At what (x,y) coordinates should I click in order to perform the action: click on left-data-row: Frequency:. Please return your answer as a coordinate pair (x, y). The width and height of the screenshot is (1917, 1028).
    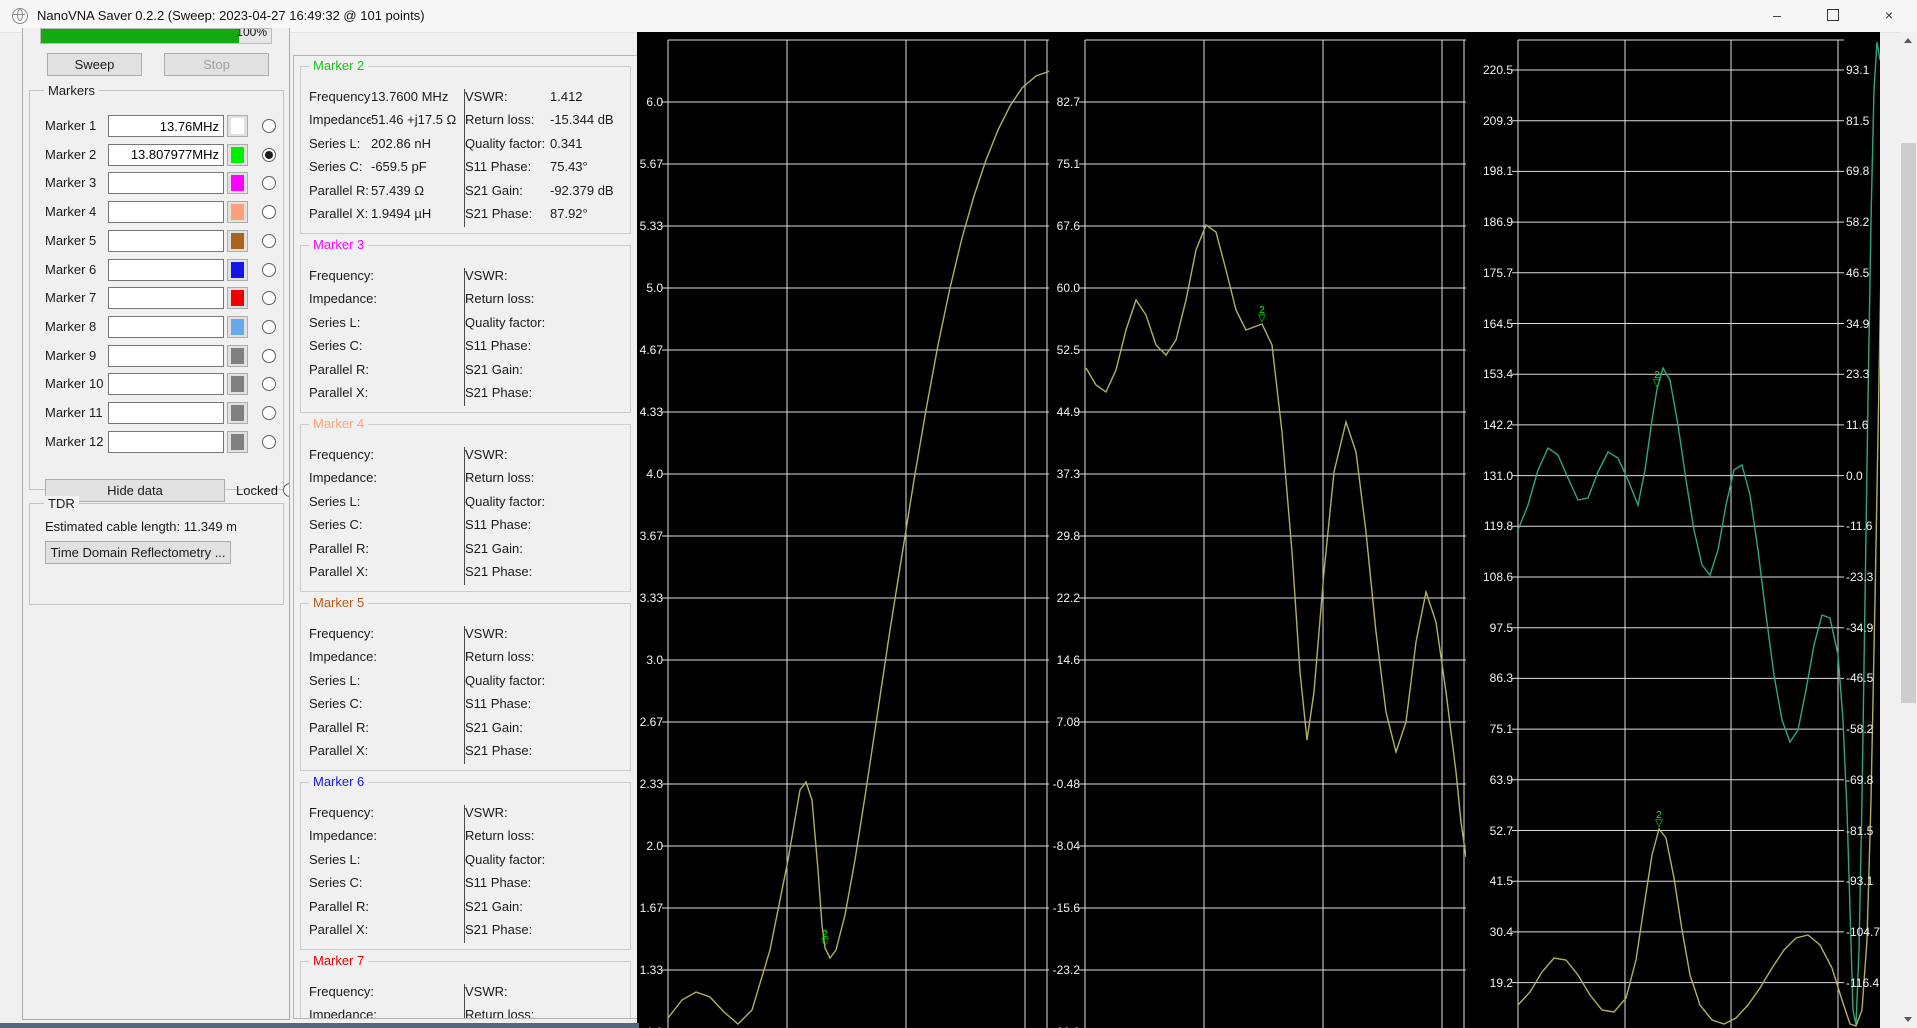
    Looking at the image, I should click on (386, 279).